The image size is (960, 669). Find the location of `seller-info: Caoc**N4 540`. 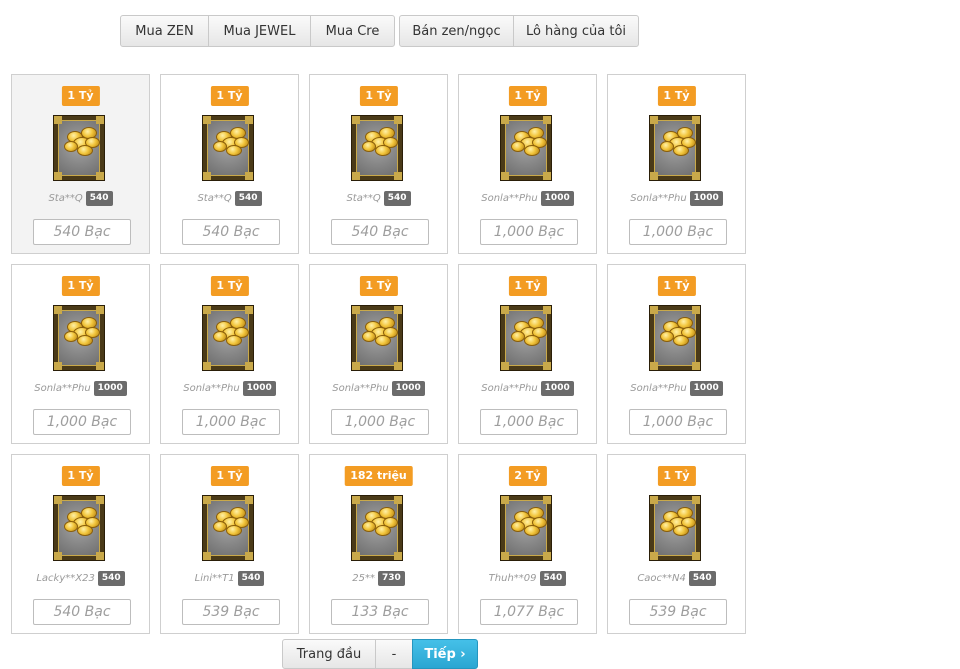

seller-info: Caoc**N4 540 is located at coordinates (676, 578).